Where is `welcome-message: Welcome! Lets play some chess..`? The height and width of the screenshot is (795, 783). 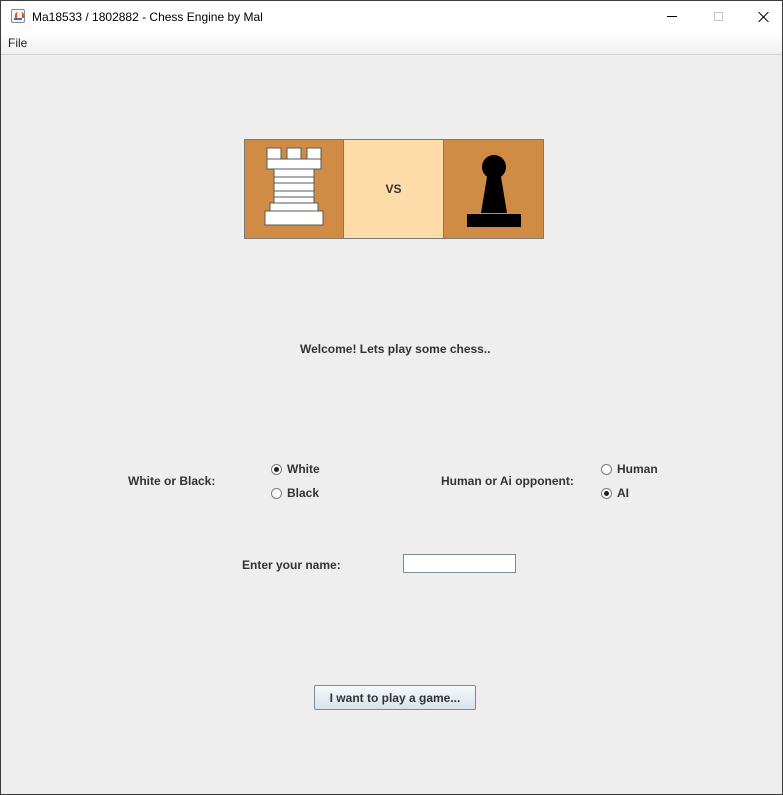 welcome-message: Welcome! Lets play some chess.. is located at coordinates (395, 349).